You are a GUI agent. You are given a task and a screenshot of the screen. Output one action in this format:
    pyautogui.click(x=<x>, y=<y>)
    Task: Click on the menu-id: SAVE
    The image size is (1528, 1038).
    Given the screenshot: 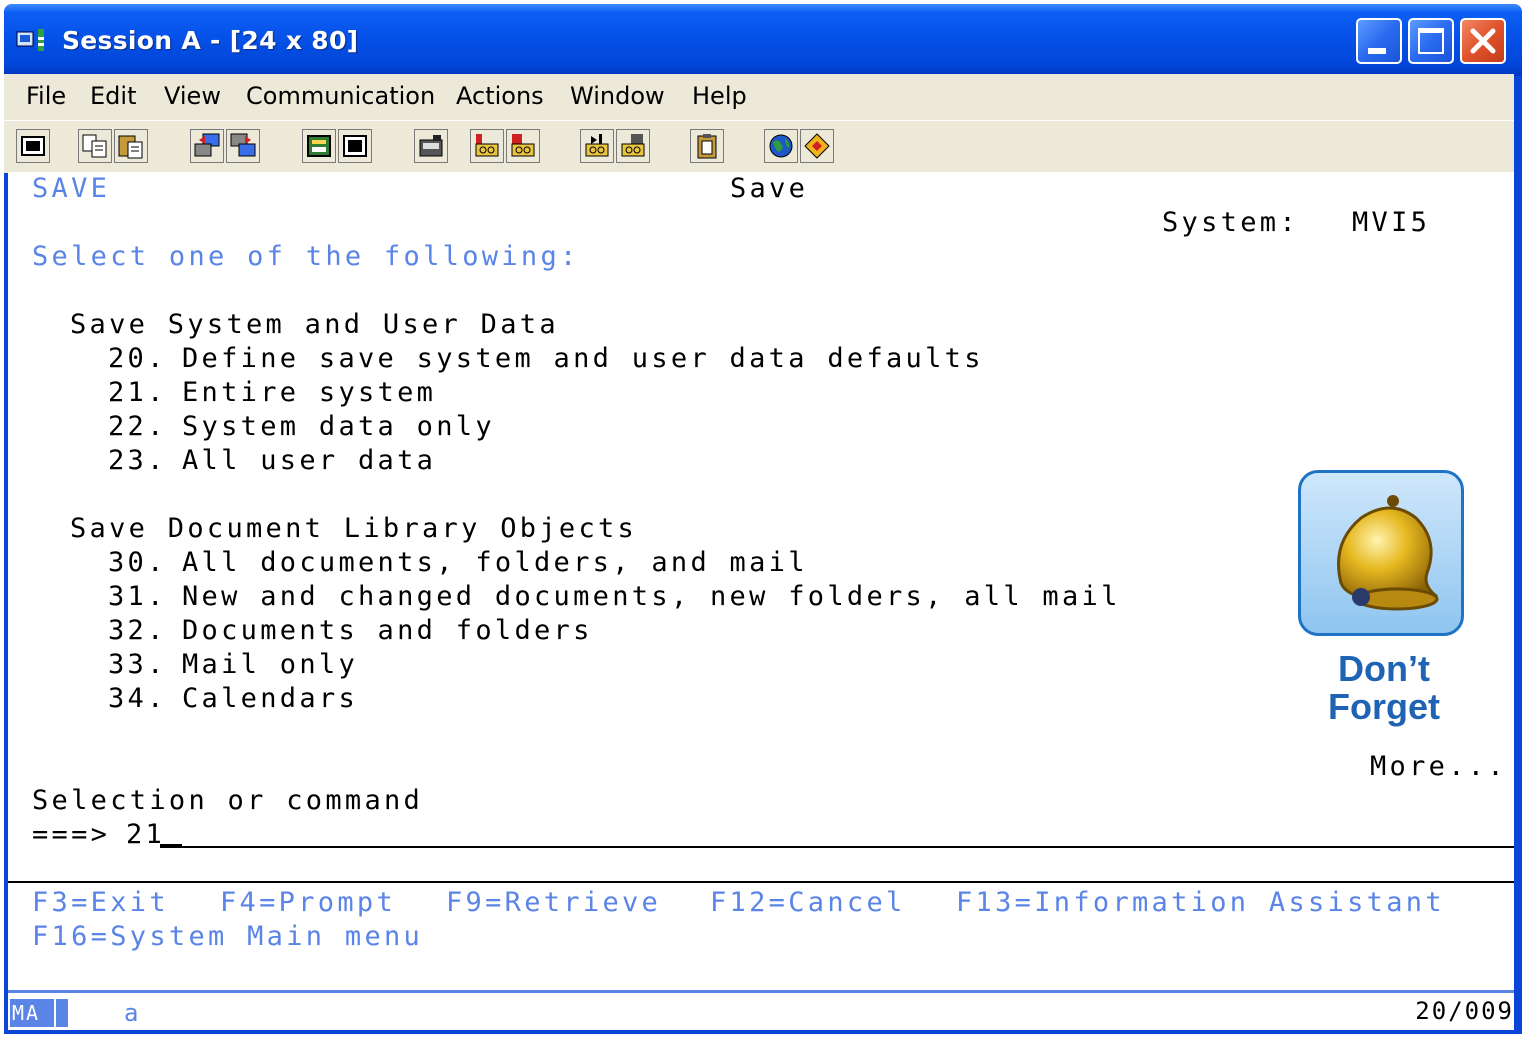 What is the action you would take?
    pyautogui.click(x=71, y=188)
    